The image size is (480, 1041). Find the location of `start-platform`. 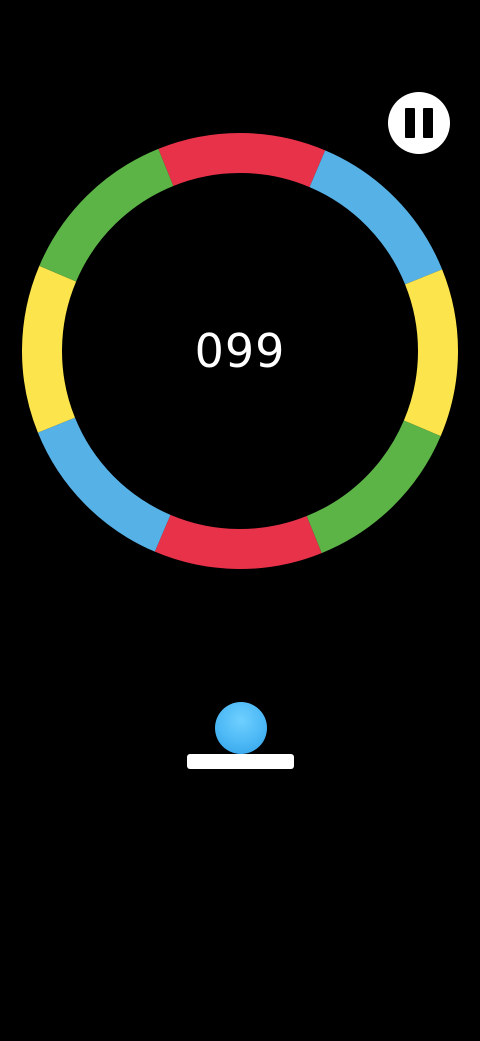

start-platform is located at coordinates (240, 761).